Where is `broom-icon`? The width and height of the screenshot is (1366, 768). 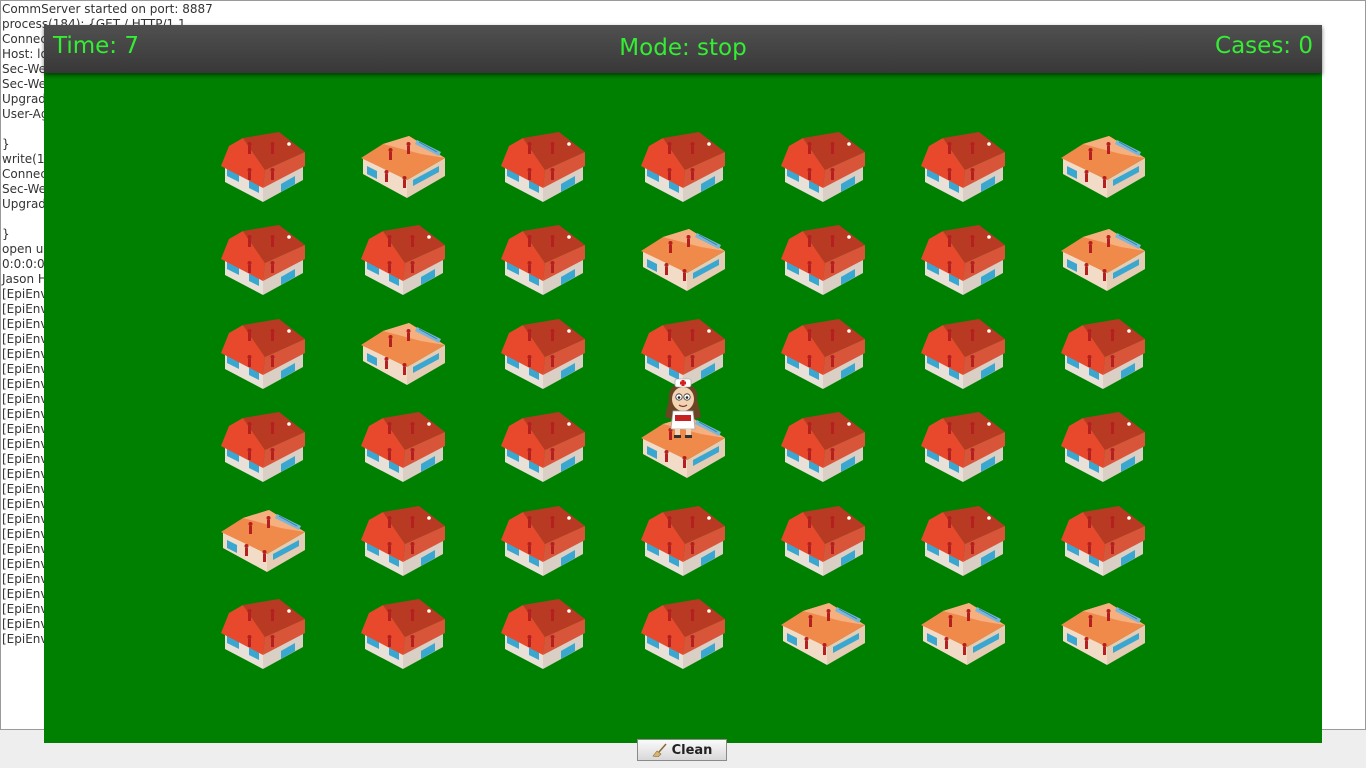 broom-icon is located at coordinates (659, 750).